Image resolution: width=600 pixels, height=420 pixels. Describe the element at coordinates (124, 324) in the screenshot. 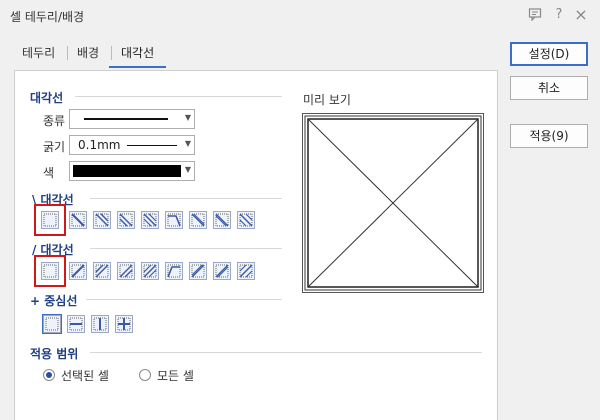

I see `cross-center-line-button` at that location.